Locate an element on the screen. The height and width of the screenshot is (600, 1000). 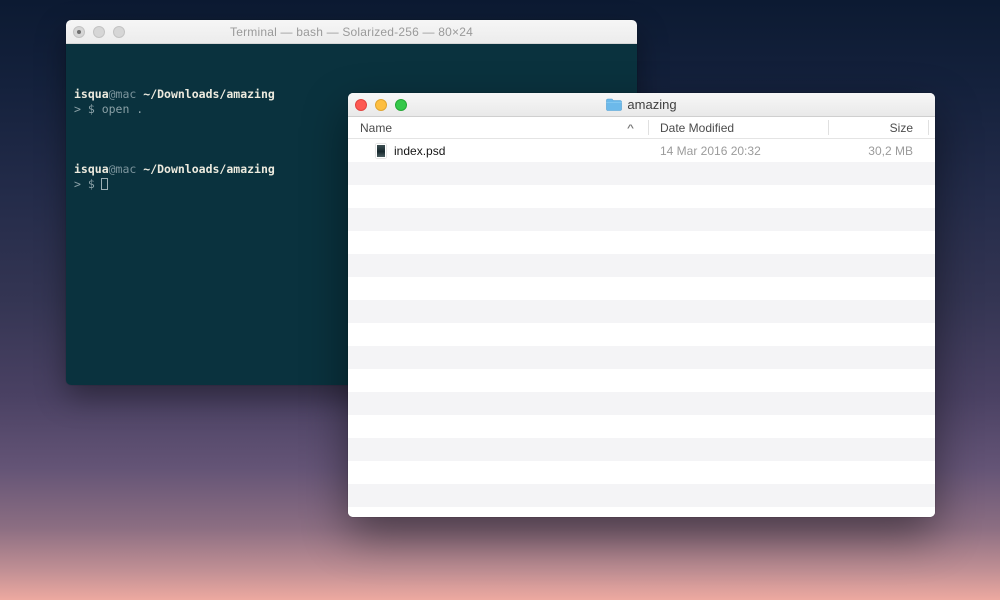
terminal-cursor is located at coordinates (104, 184).